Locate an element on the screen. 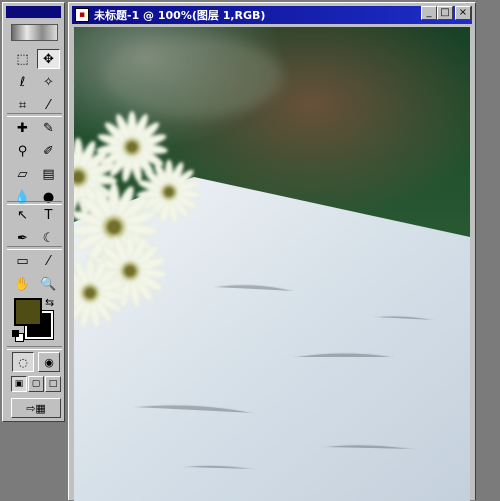  notes-icon: ▭ is located at coordinates (22, 261).